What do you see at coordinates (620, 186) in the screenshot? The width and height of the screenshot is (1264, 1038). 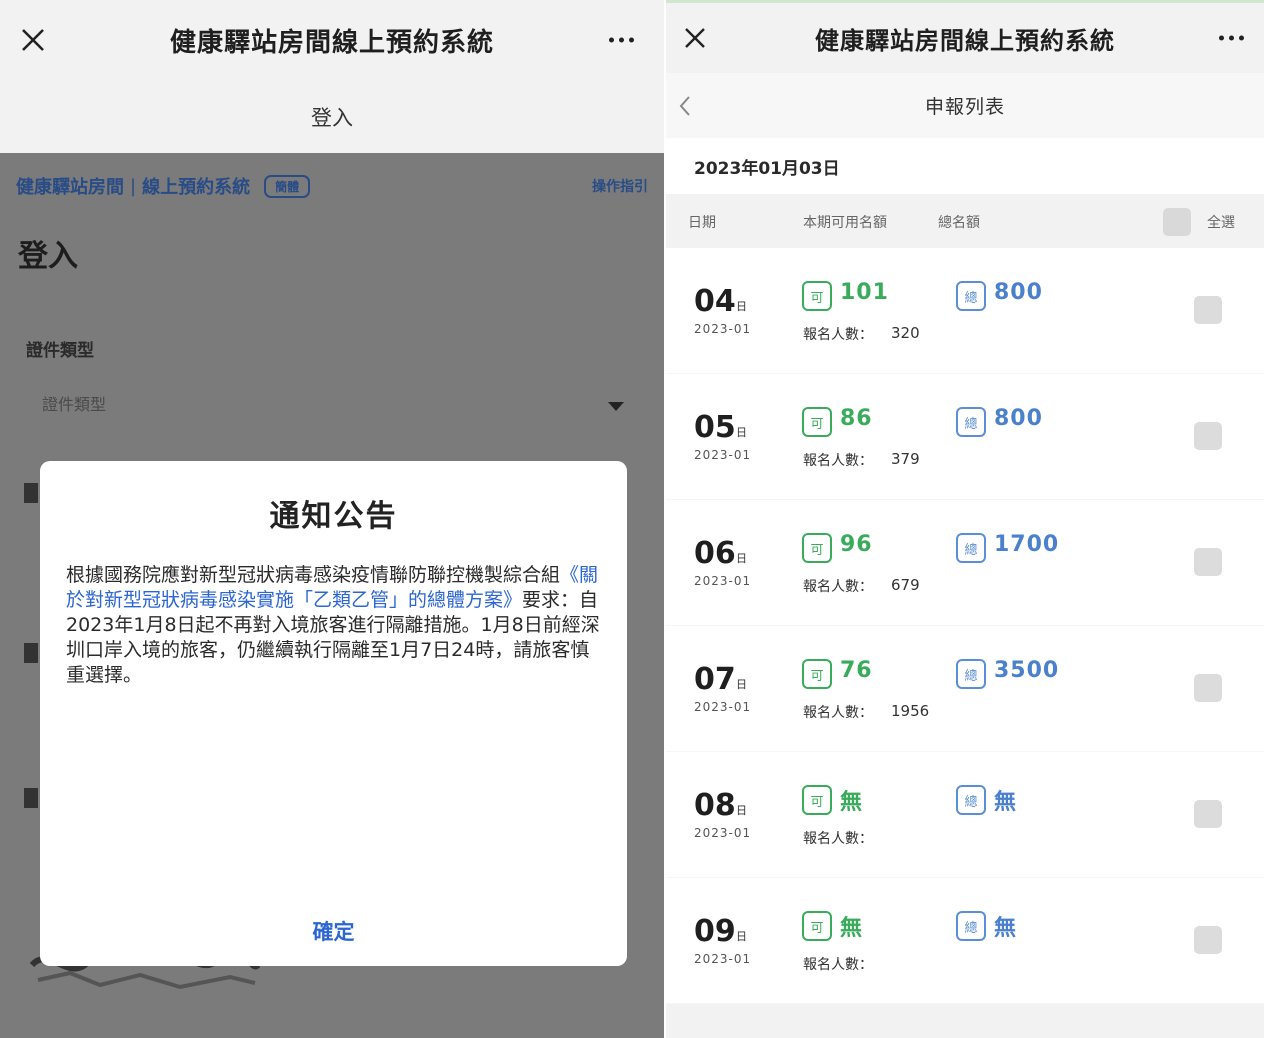 I see `guide-link: 操作指引` at bounding box center [620, 186].